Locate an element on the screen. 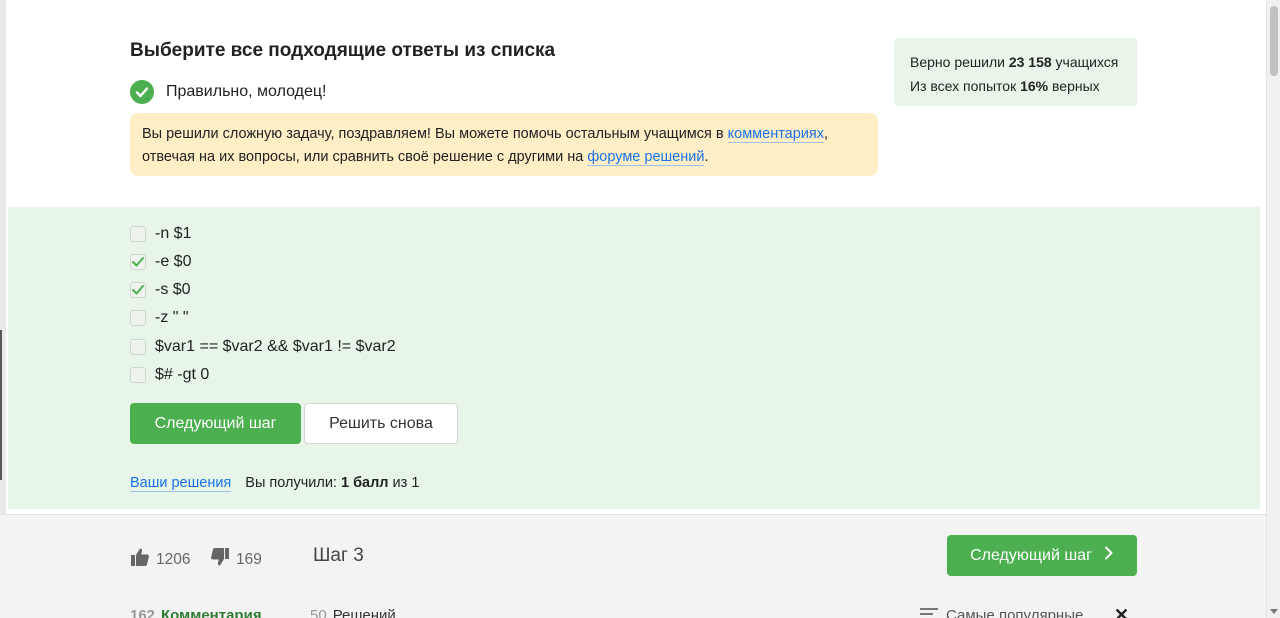  comments-link: комментариях is located at coordinates (776, 134).